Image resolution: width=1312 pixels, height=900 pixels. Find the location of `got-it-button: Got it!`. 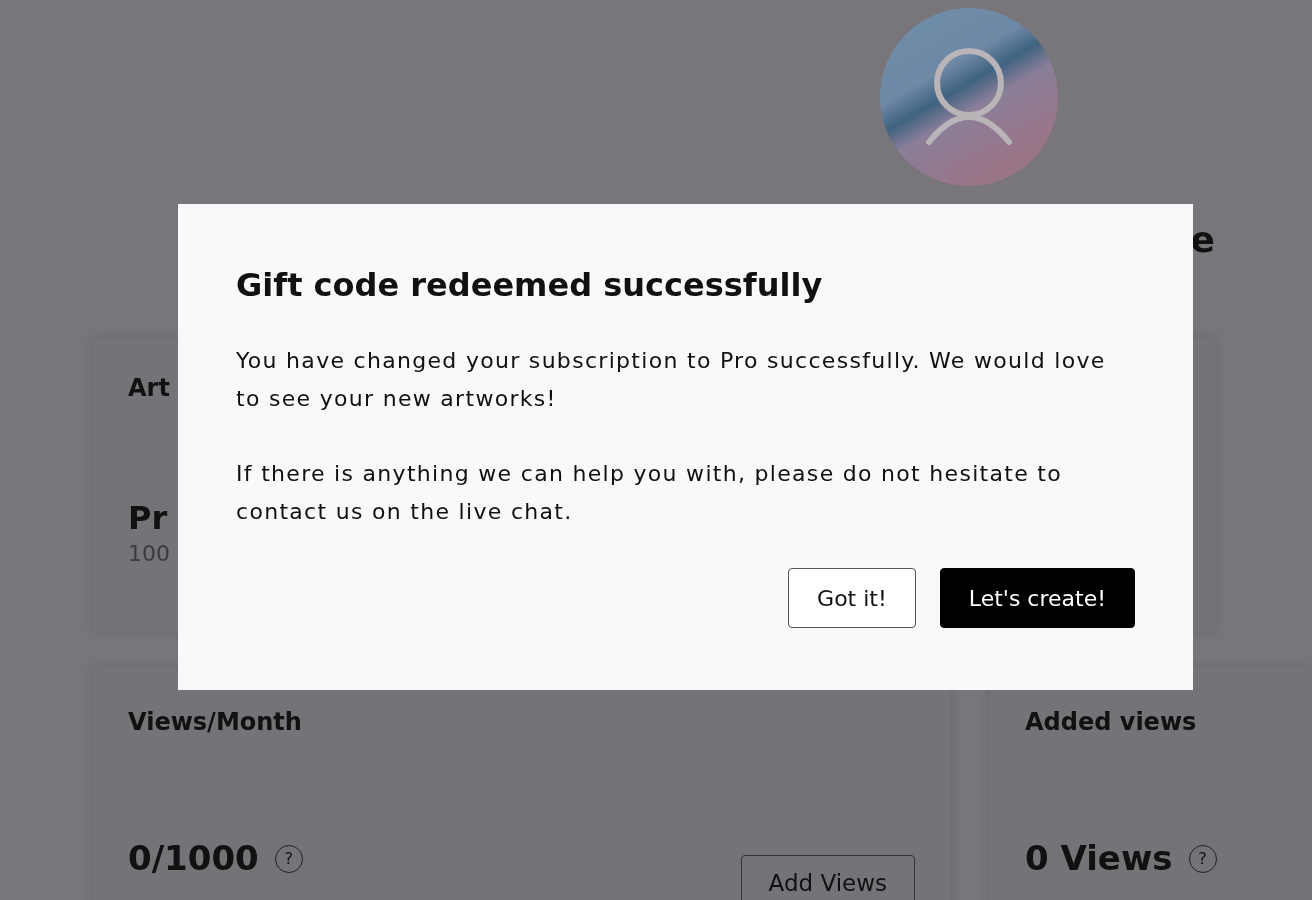

got-it-button: Got it! is located at coordinates (852, 598).